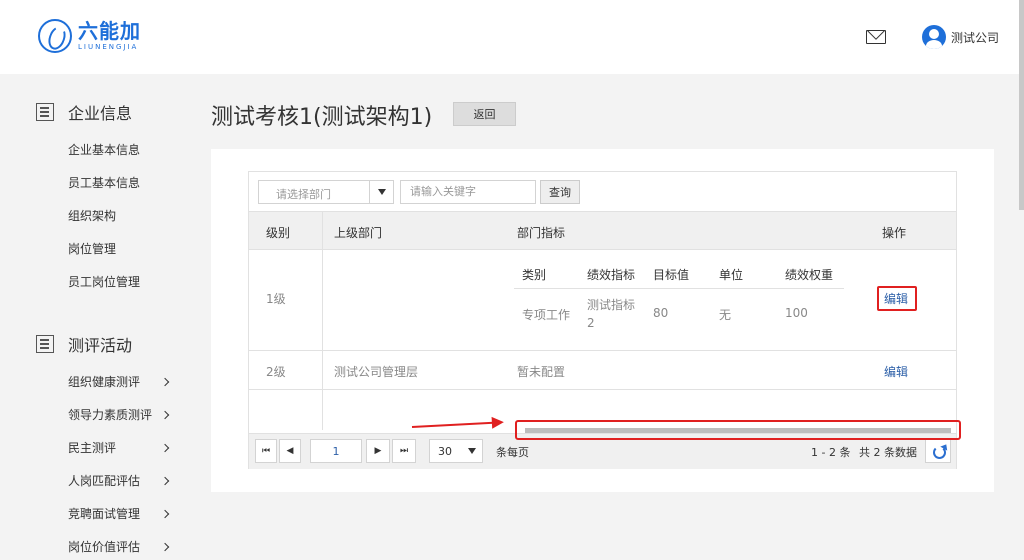 This screenshot has height=560, width=1024. Describe the element at coordinates (611, 305) in the screenshot. I see `cell-indicator: 测试指标` at that location.